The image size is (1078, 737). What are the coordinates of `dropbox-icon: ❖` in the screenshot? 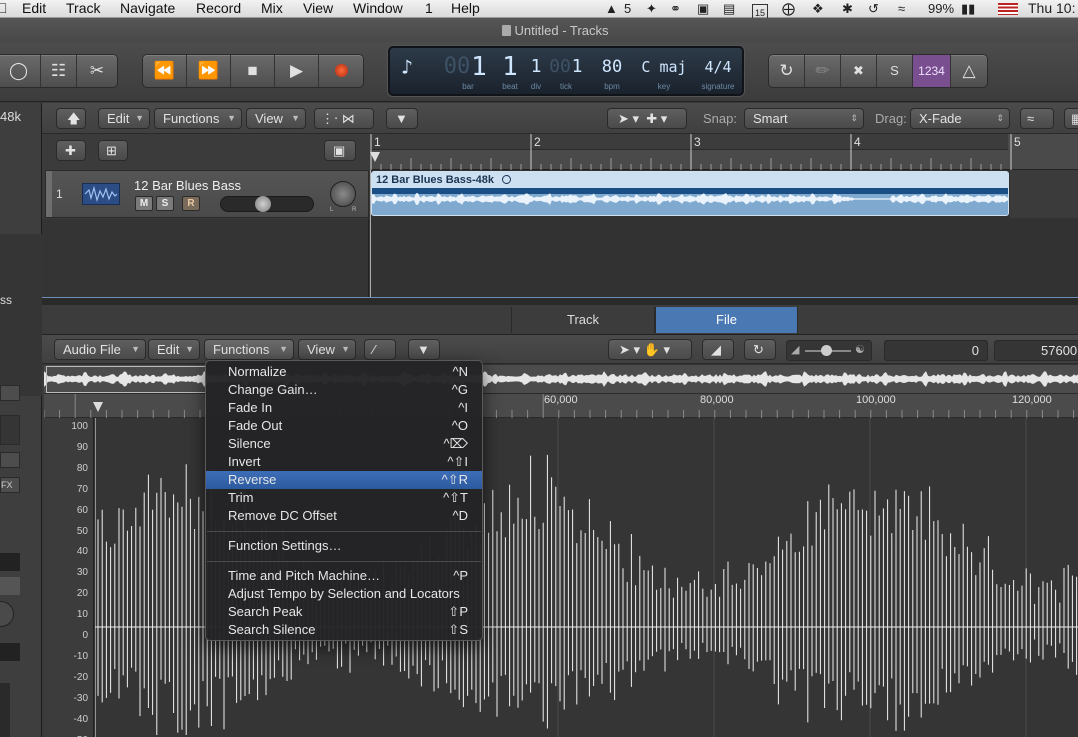 It's located at (818, 9).